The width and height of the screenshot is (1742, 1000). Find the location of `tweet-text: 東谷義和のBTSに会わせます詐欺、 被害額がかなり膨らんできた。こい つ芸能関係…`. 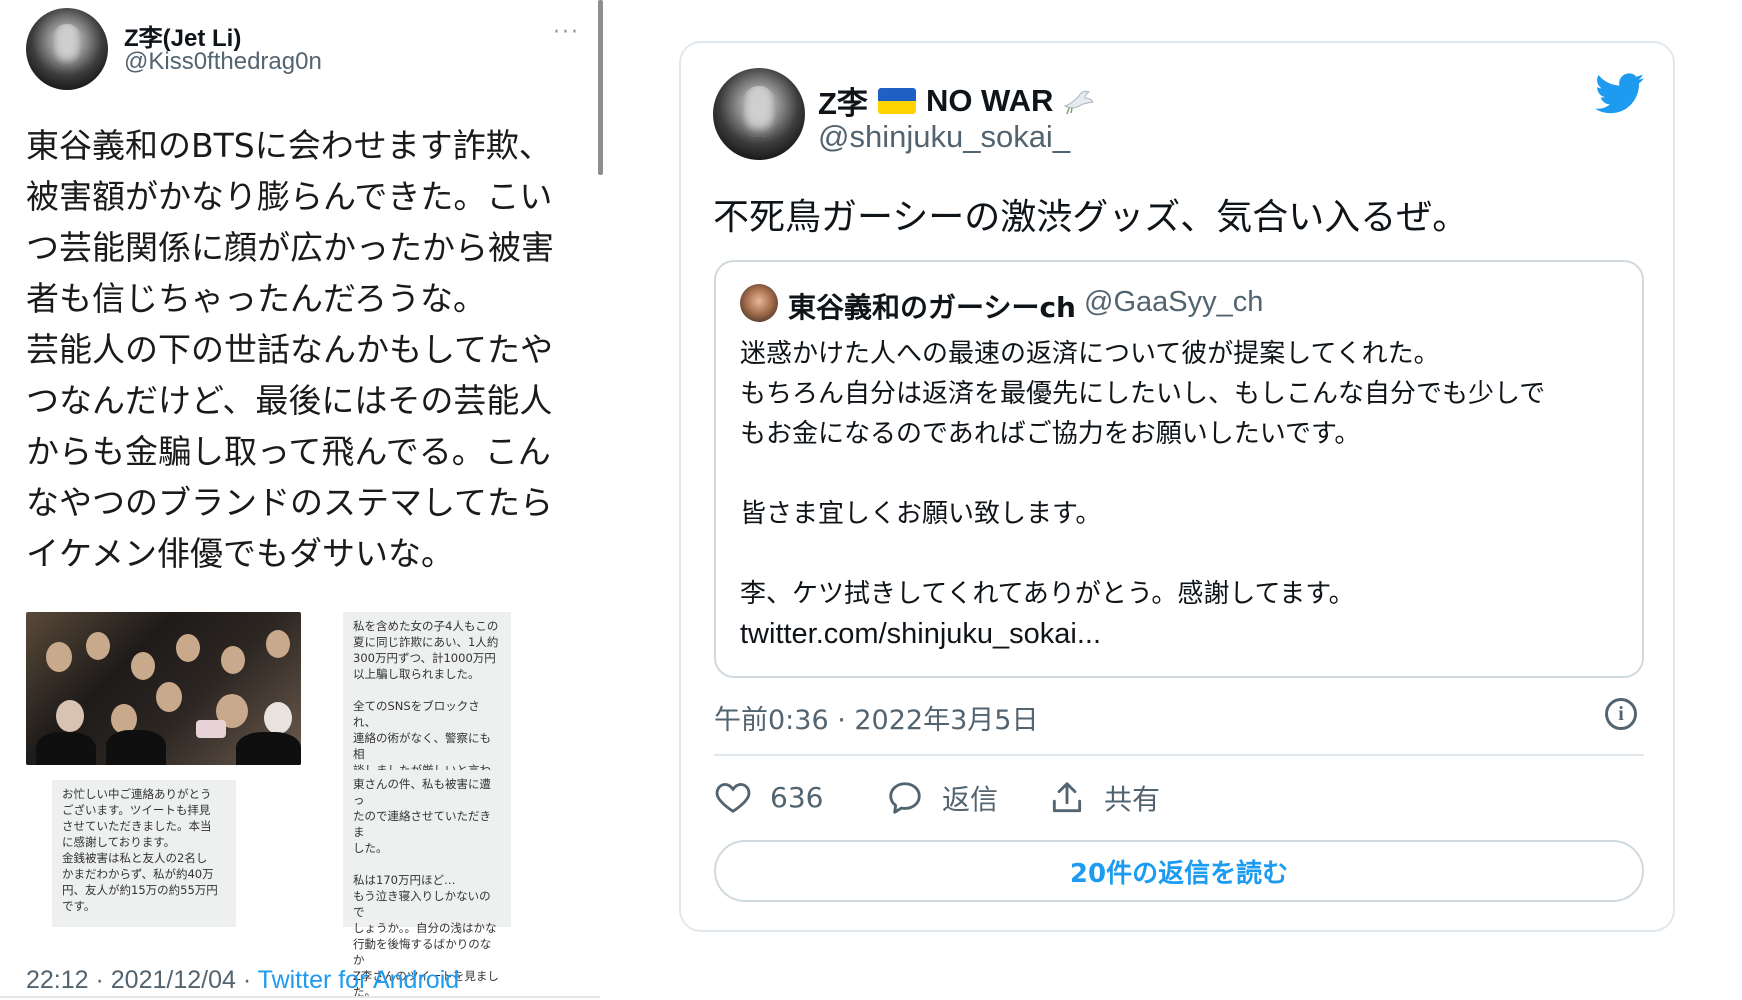

tweet-text: 東谷義和のBTSに会わせます詐欺、 被害額がかなり膨らんできた。こい つ芸能関係… is located at coordinates (290, 349).